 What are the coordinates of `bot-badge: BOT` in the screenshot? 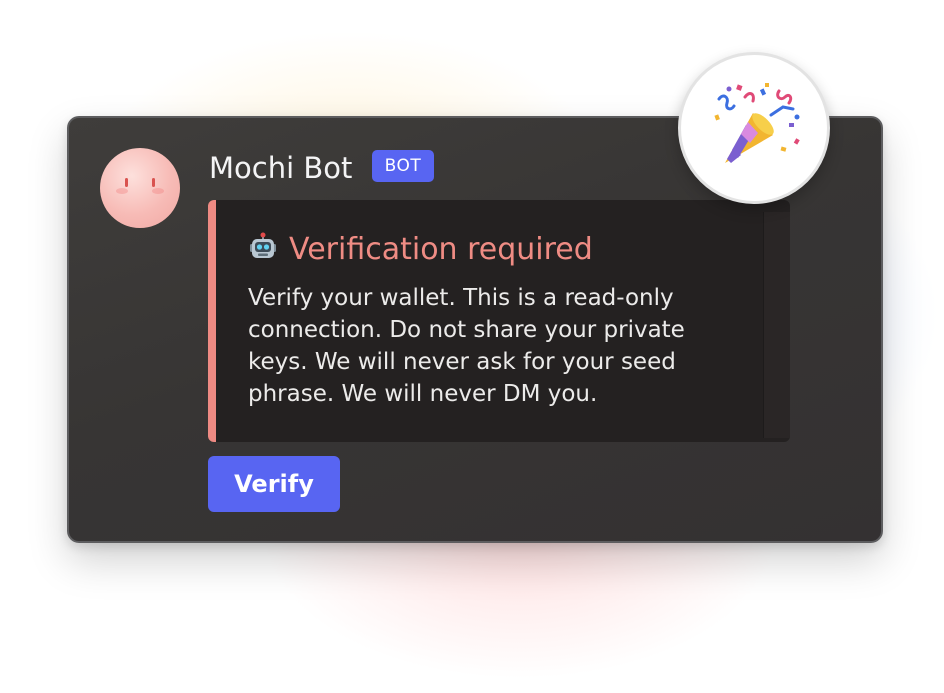 It's located at (403, 166).